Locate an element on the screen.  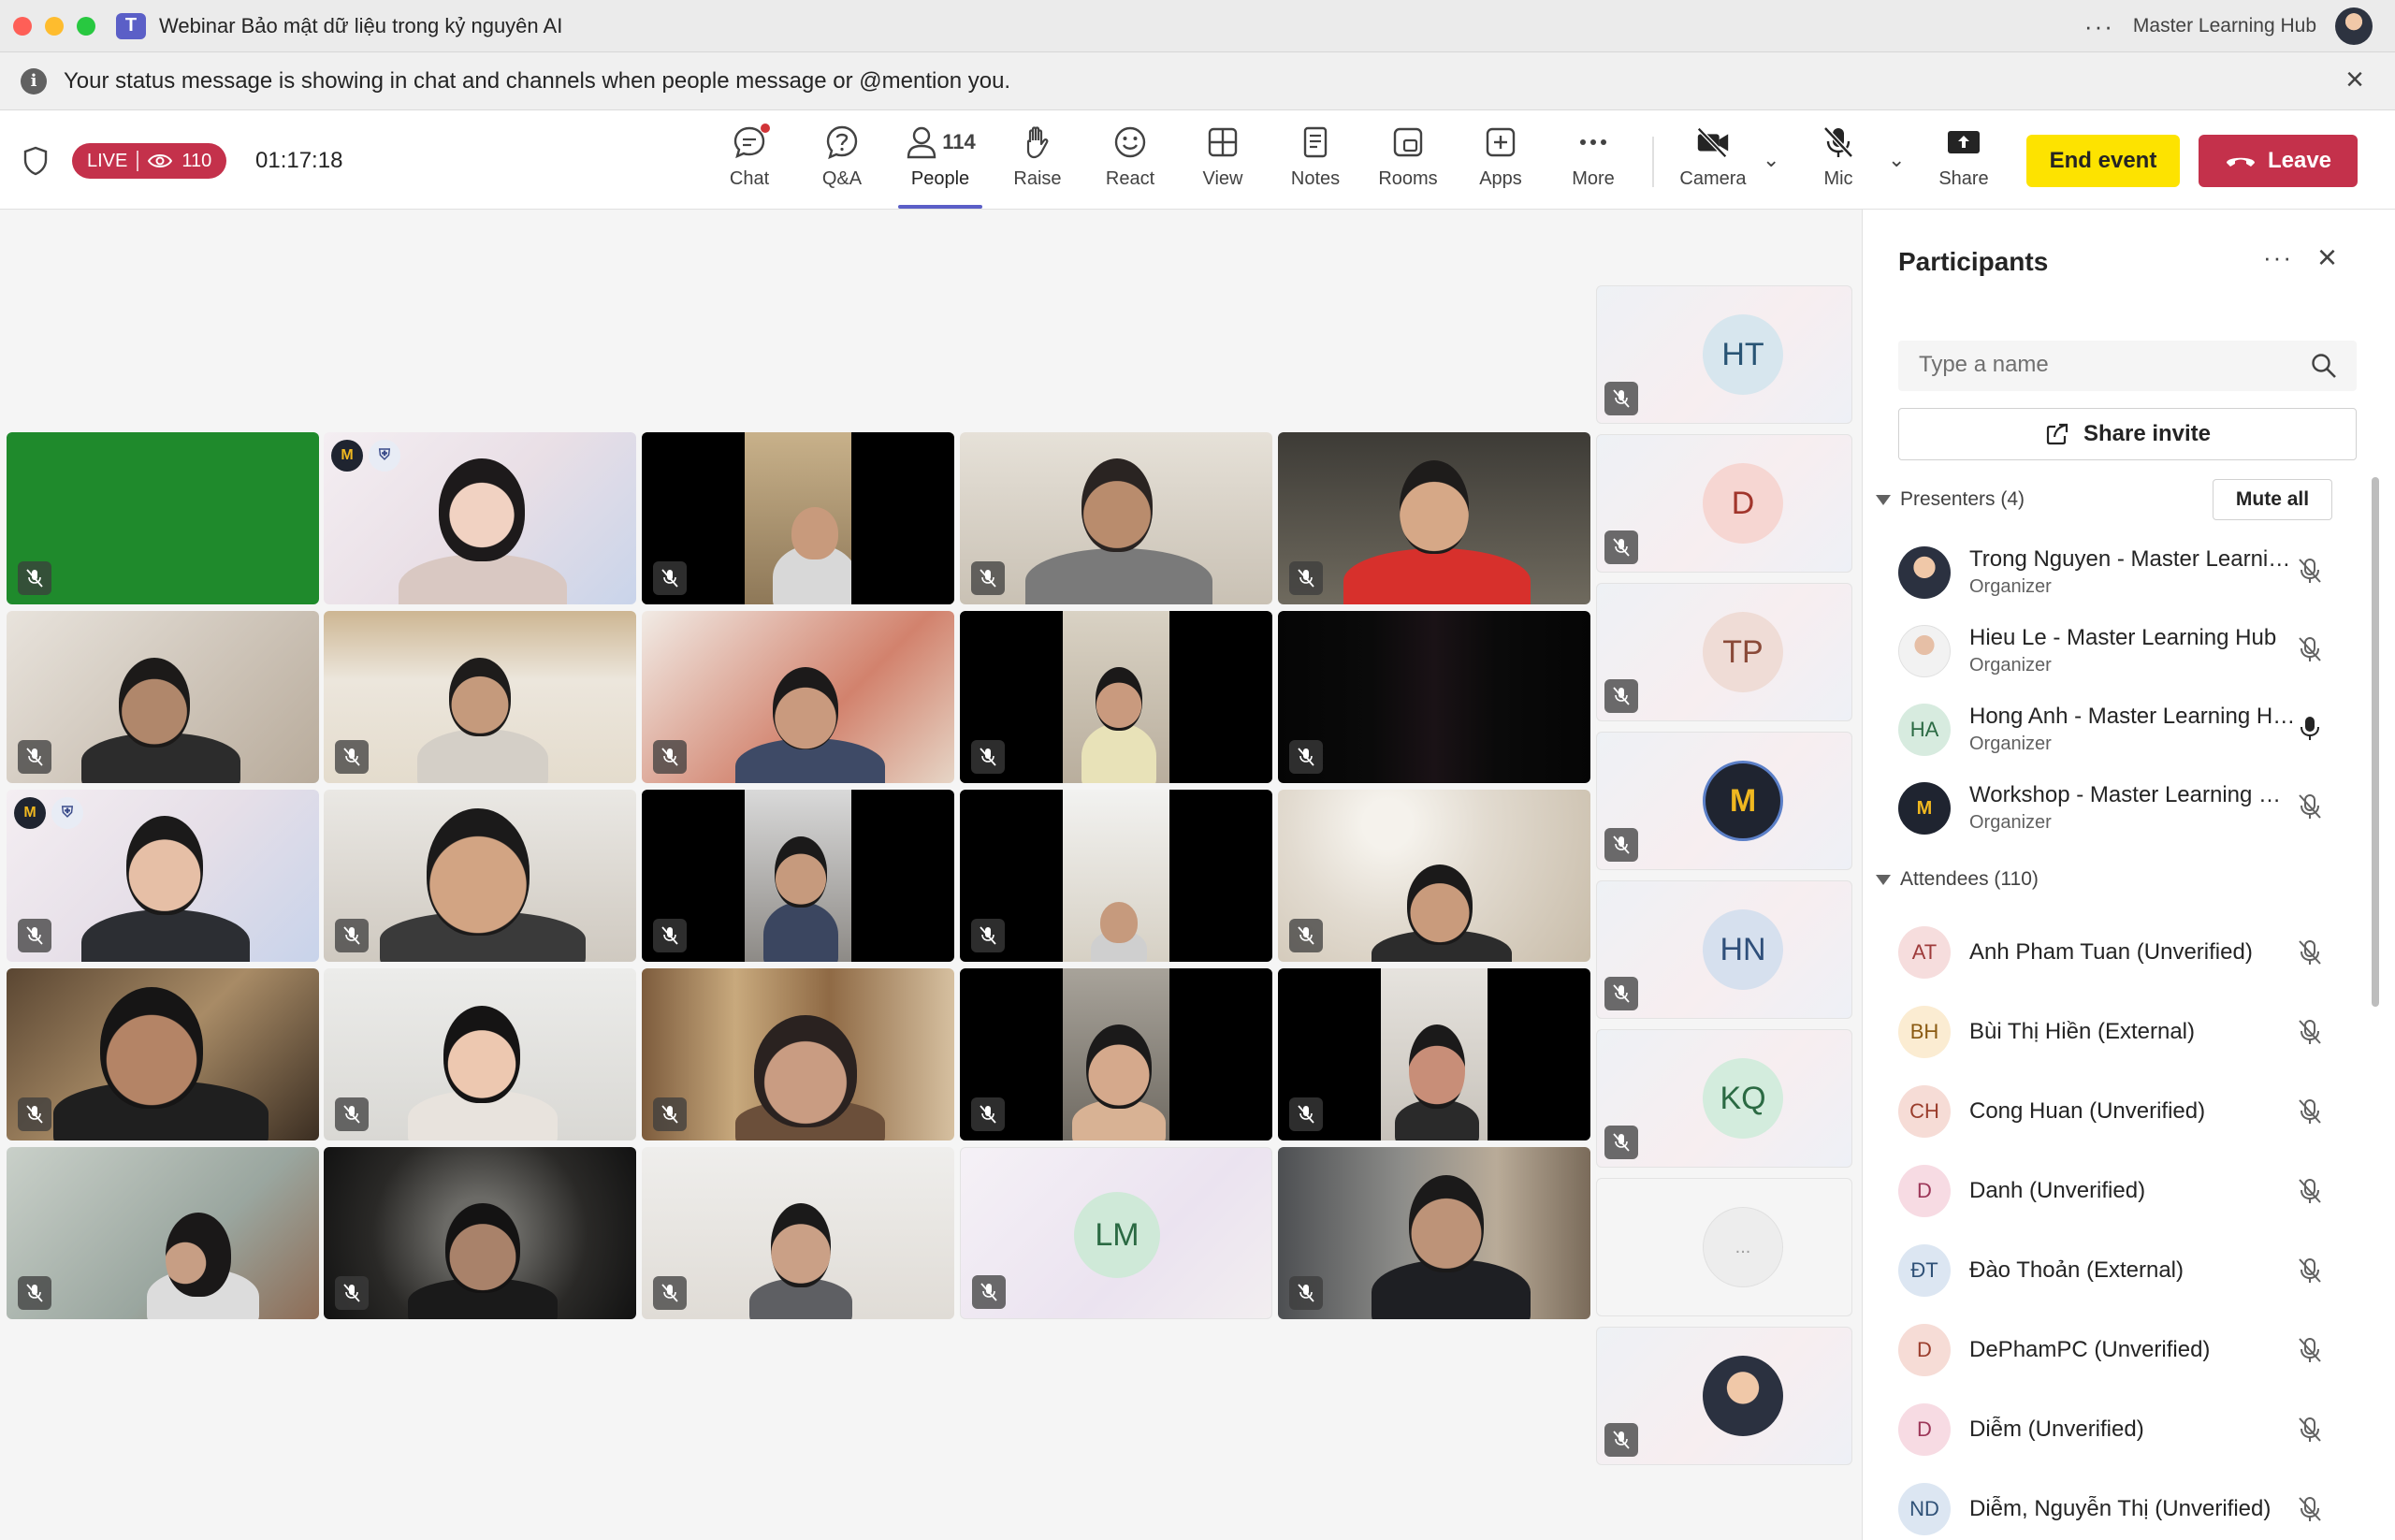
panel-more-icon: ··· is located at coordinates (2278, 258).